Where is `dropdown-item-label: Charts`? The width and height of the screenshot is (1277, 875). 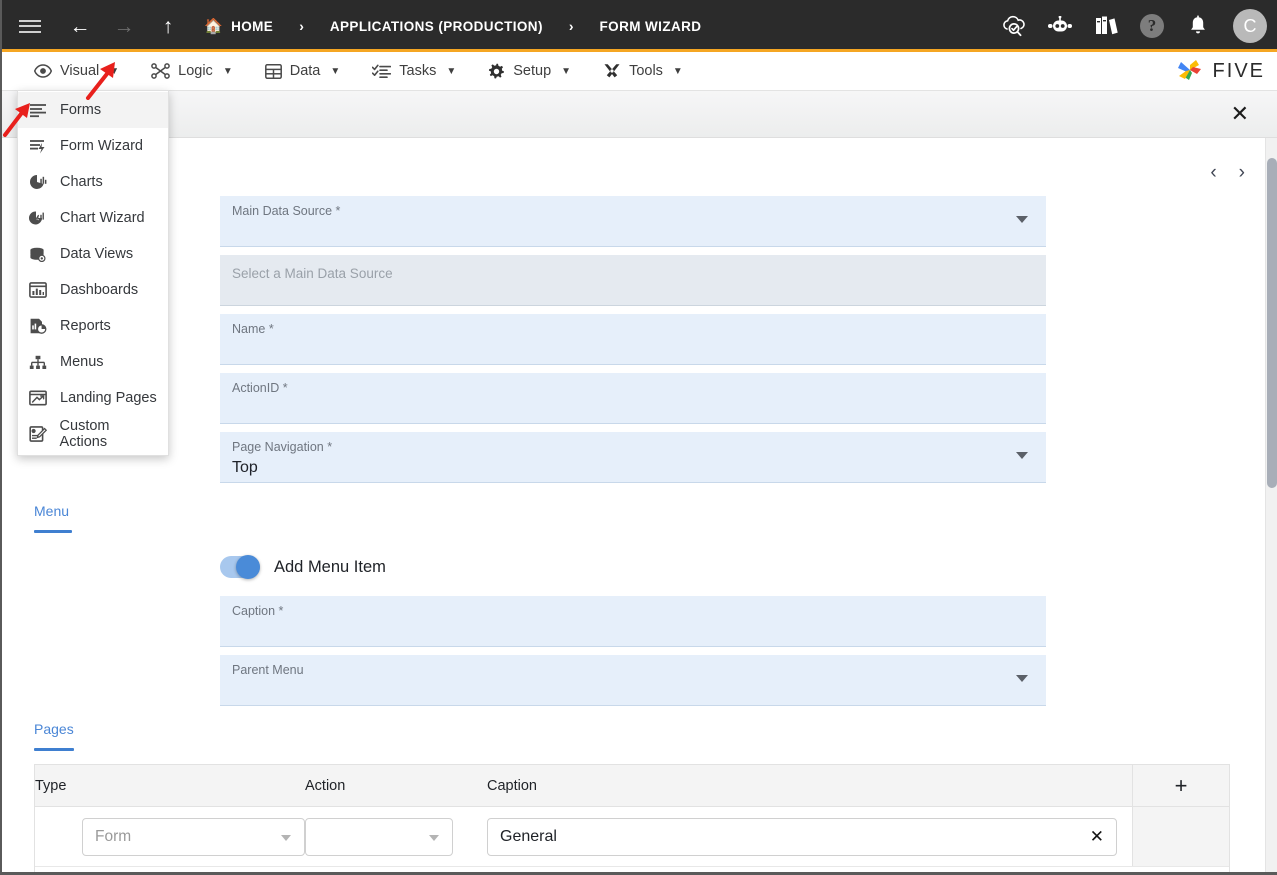
dropdown-item-label: Charts is located at coordinates (81, 182).